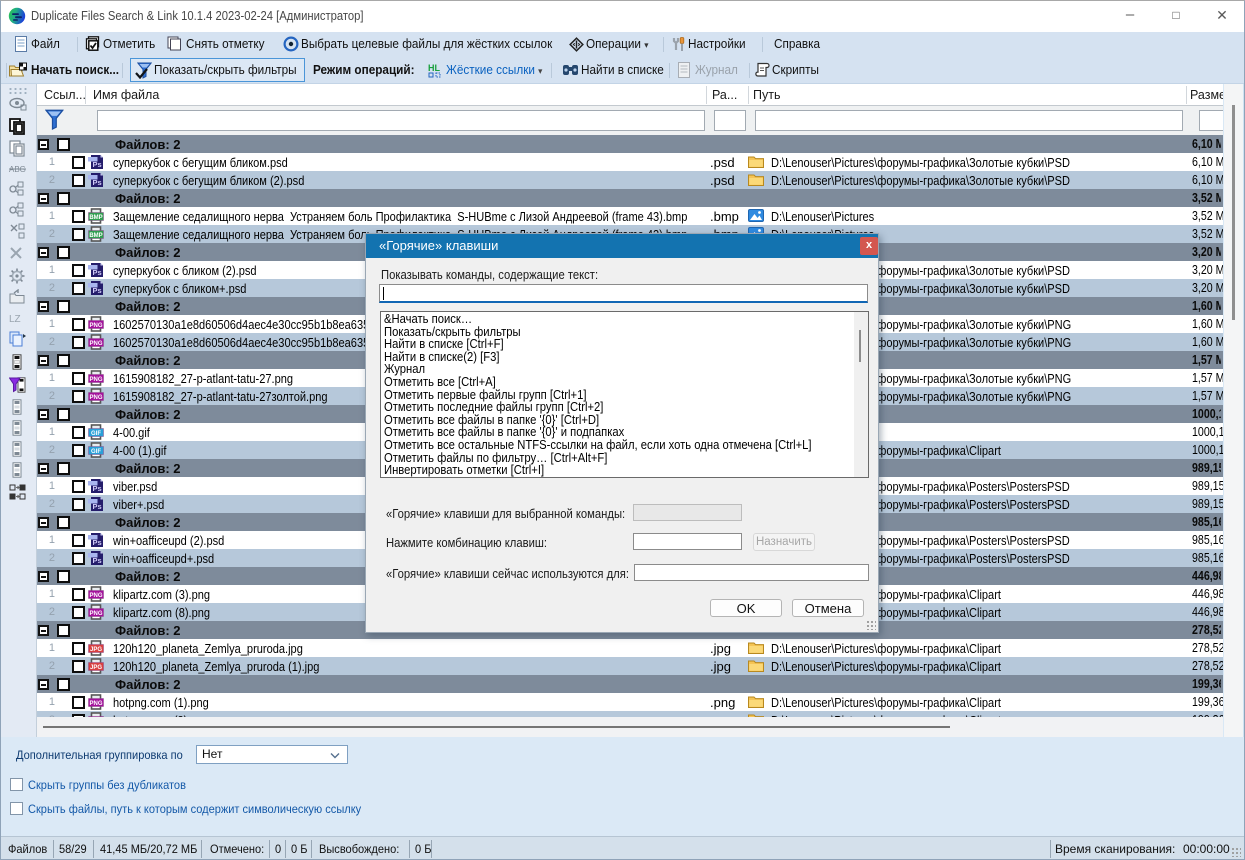 This screenshot has height=860, width=1245. Describe the element at coordinates (434, 68) in the screenshot. I see `svg-text: HL` at that location.